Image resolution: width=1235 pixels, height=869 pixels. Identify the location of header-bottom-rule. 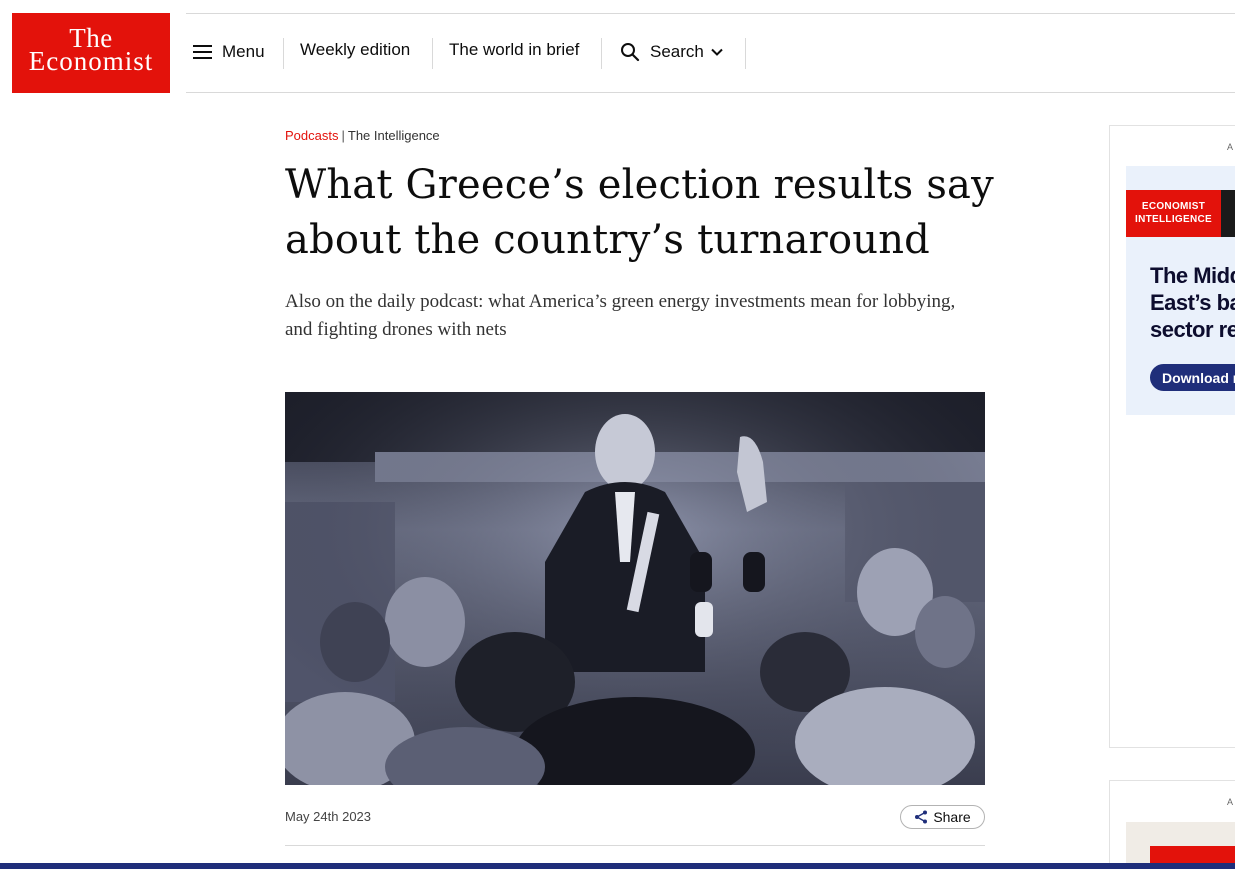
(710, 92).